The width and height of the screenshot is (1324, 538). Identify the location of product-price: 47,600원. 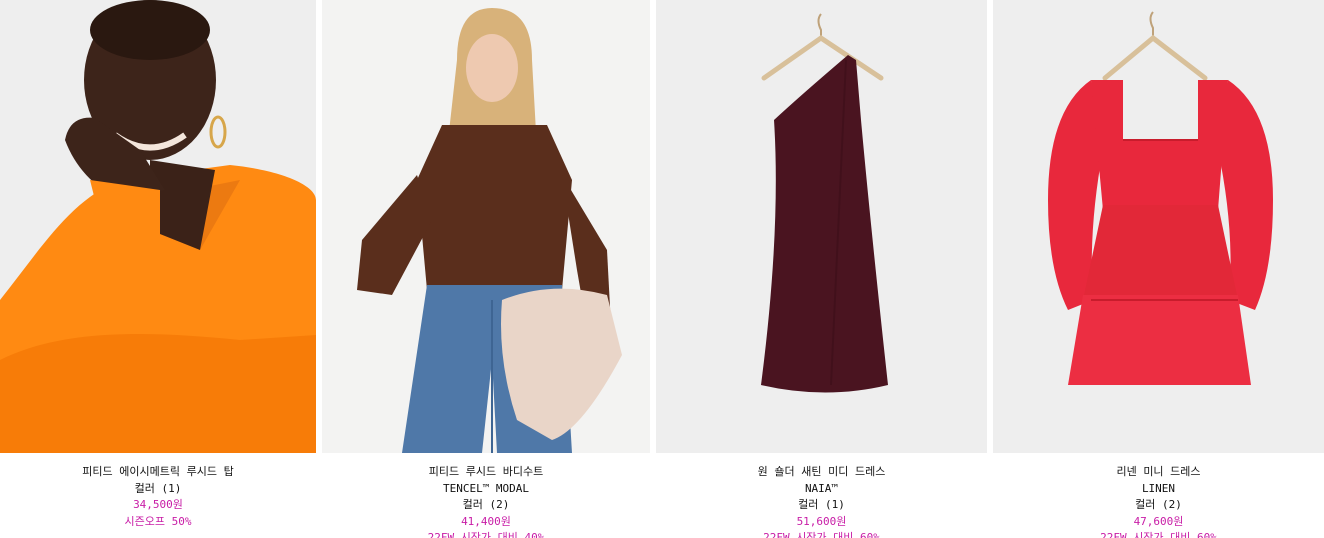
(1158, 521).